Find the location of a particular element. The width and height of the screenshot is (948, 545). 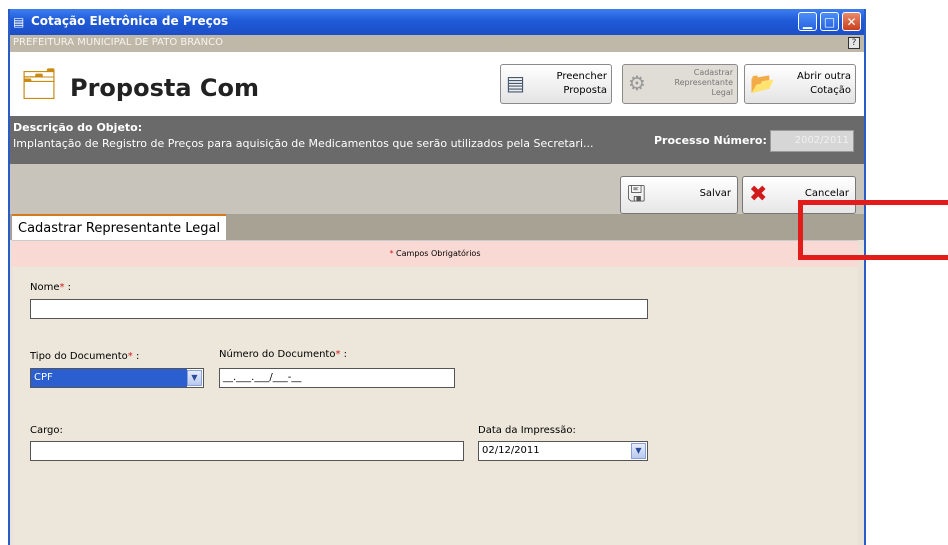

nome-field is located at coordinates (339, 309).